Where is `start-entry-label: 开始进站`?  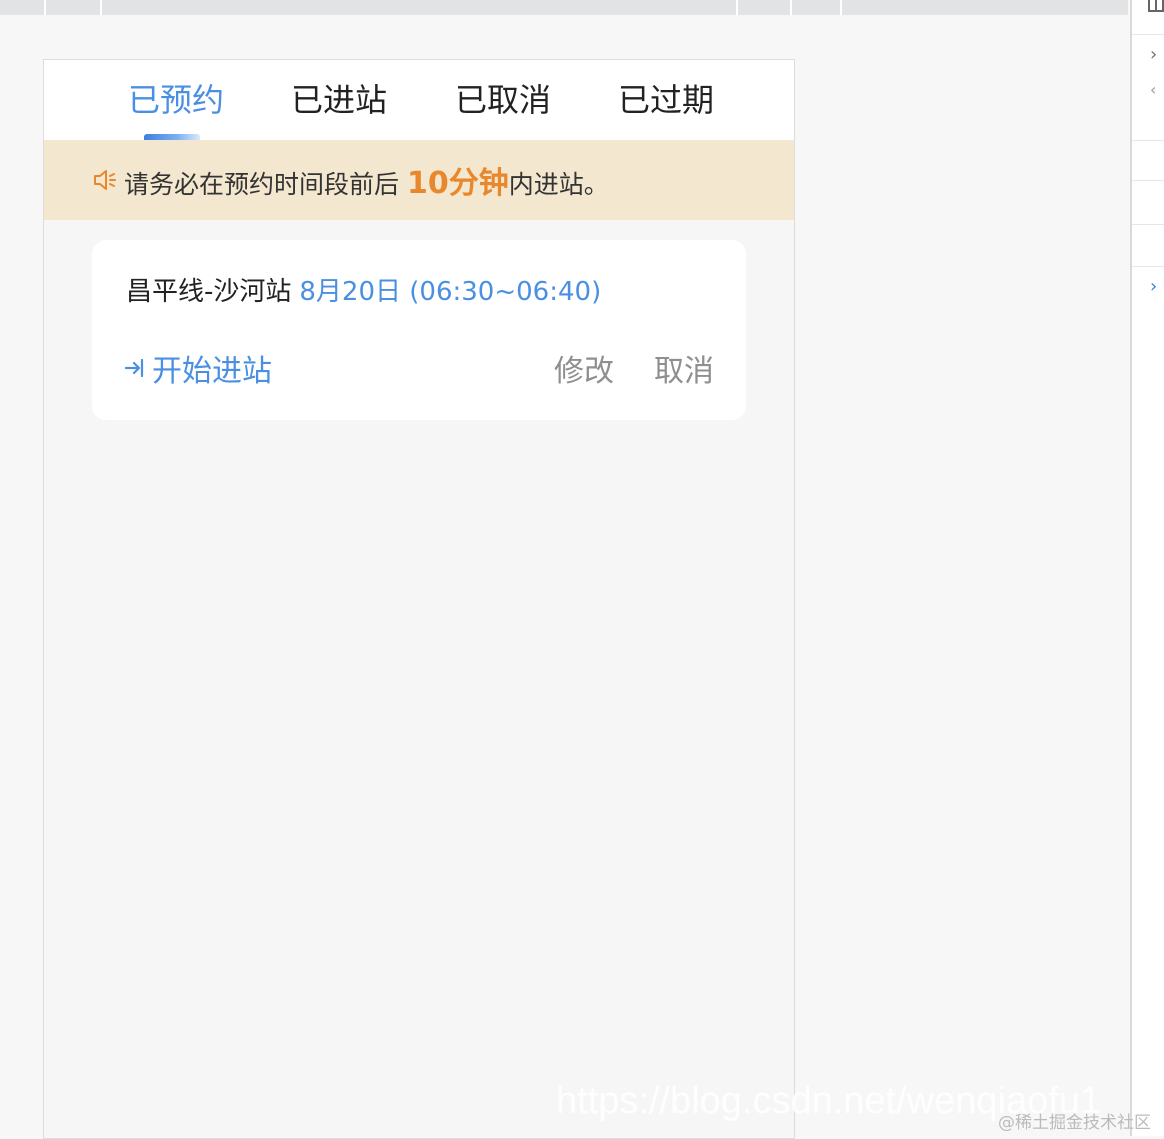 start-entry-label: 开始进站 is located at coordinates (212, 371).